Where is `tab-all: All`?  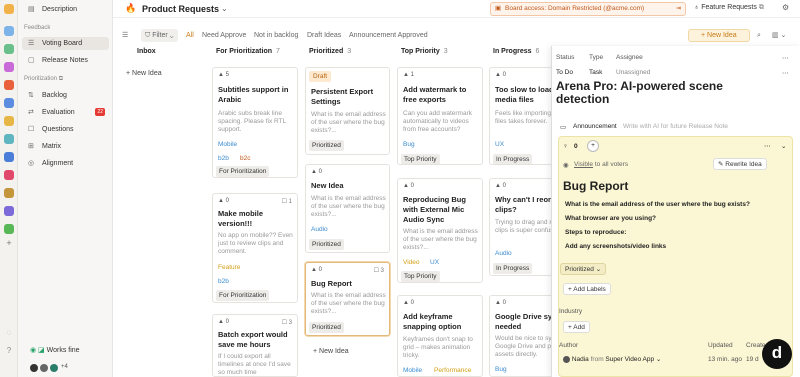 tab-all: All is located at coordinates (190, 35).